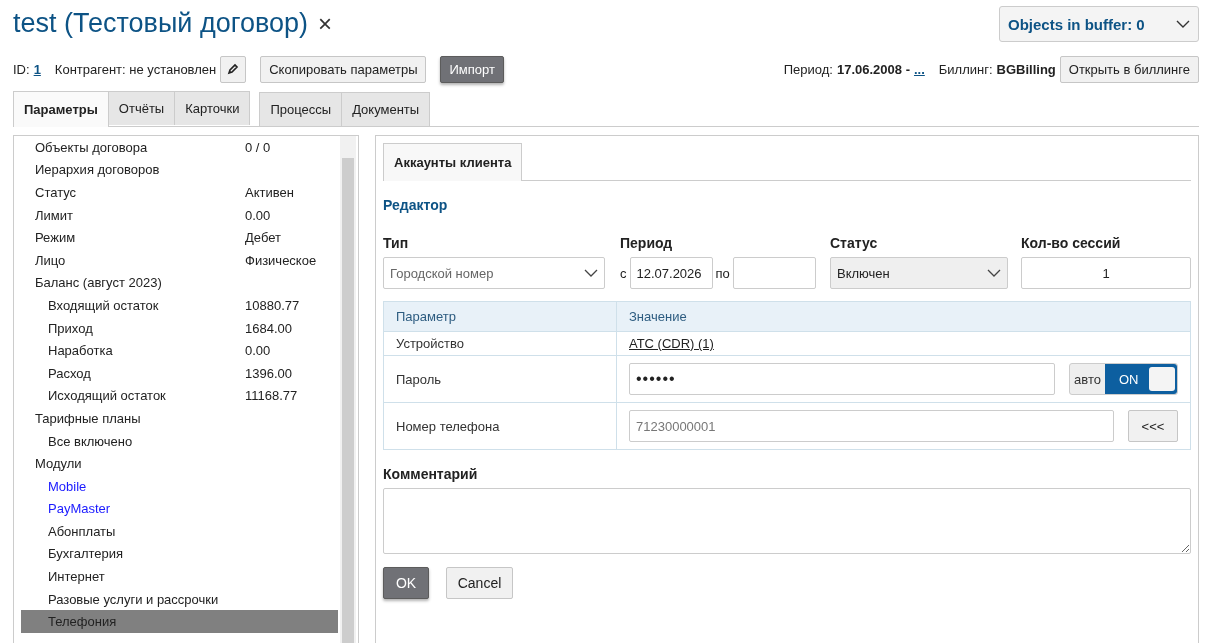 The height and width of the screenshot is (643, 1209). I want to click on status-select: Включен, so click(919, 273).